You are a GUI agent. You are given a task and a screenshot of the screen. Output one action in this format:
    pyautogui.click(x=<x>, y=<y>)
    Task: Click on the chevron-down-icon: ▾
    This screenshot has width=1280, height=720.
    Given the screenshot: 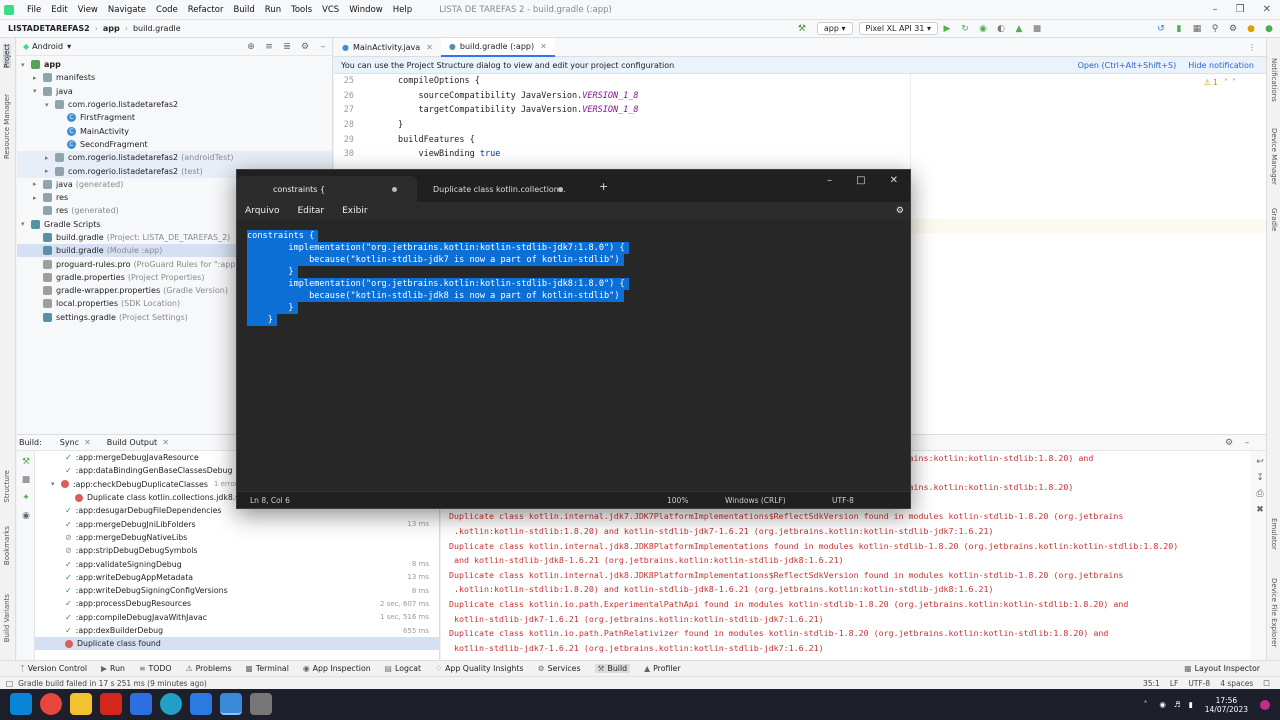 What is the action you would take?
    pyautogui.click(x=69, y=46)
    